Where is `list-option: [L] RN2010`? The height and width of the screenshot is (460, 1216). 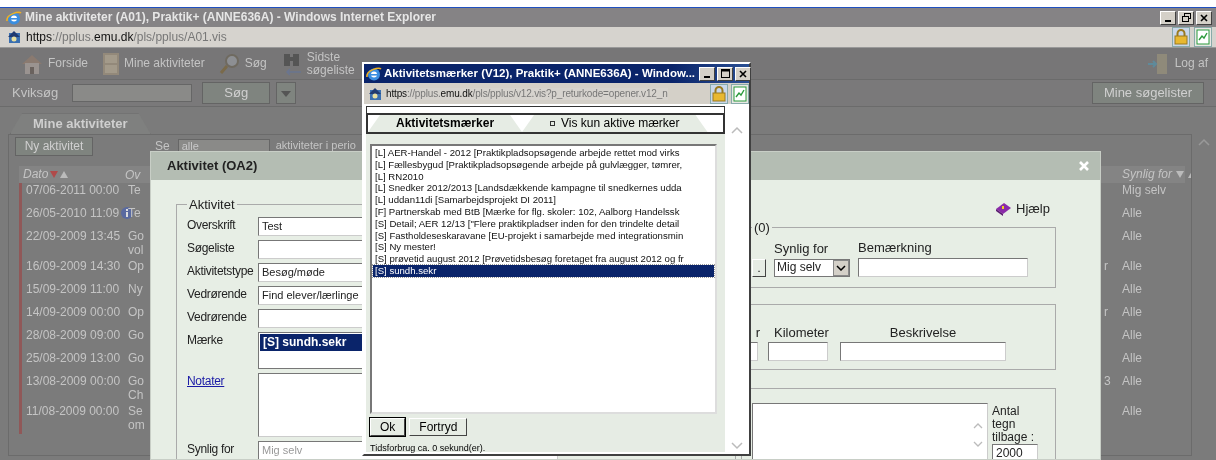
list-option: [L] RN2010 is located at coordinates (543, 176).